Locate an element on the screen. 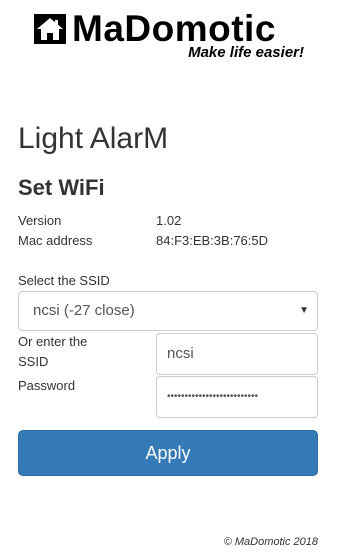 The width and height of the screenshot is (340, 559). logo-tagline: Make life easier! is located at coordinates (246, 52).